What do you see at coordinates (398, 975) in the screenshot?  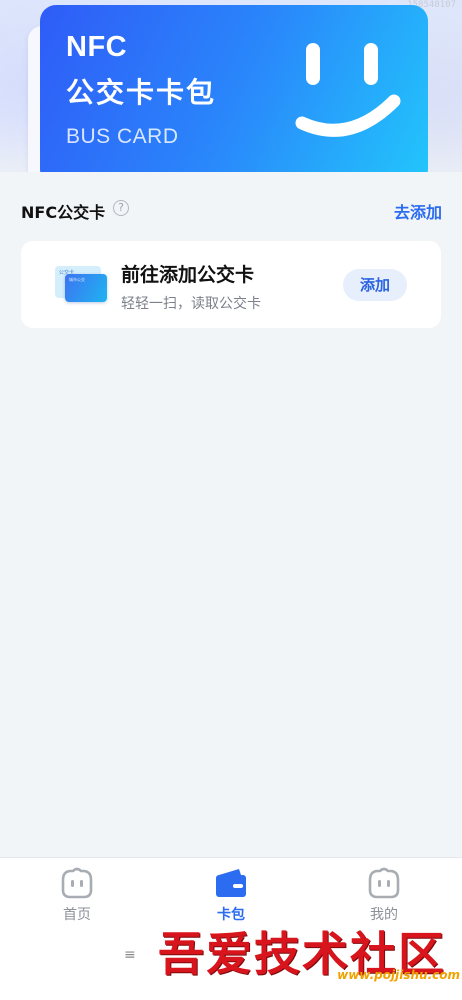 I see `watermark-url: www.pojjishu.com` at bounding box center [398, 975].